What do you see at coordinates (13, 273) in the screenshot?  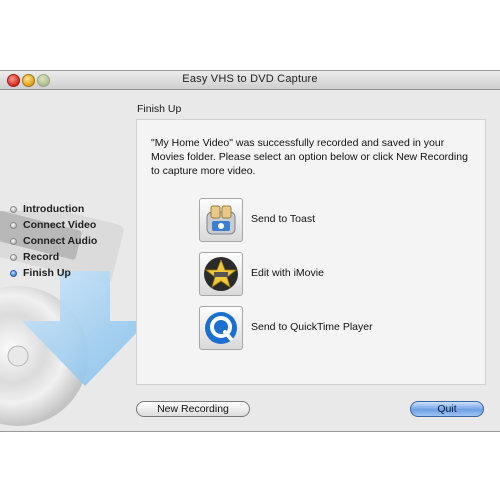 I see `active-step-bullet-icon` at bounding box center [13, 273].